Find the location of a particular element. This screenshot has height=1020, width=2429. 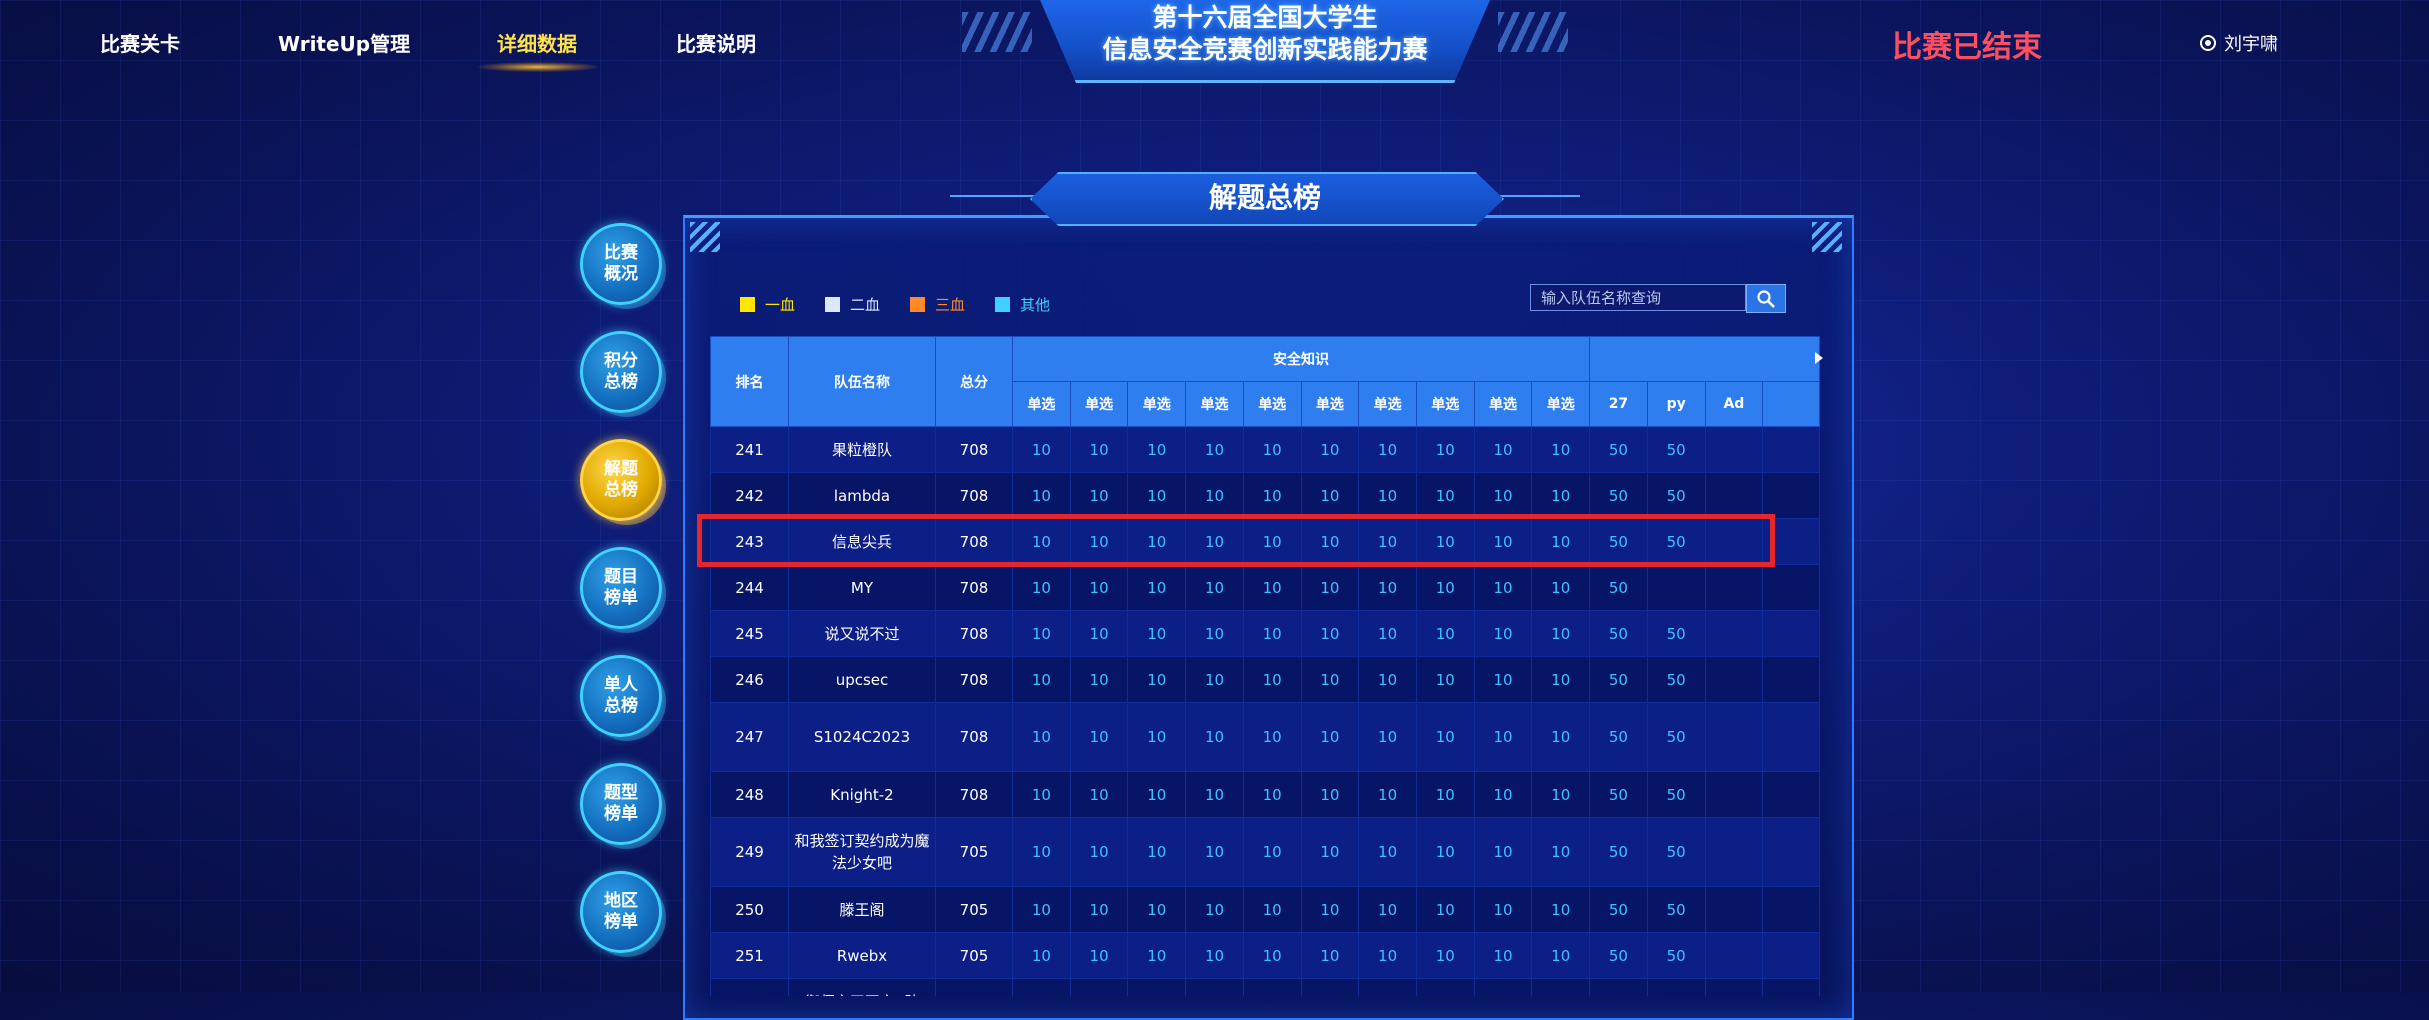

side-btn-label: 积分总榜 is located at coordinates (621, 371).